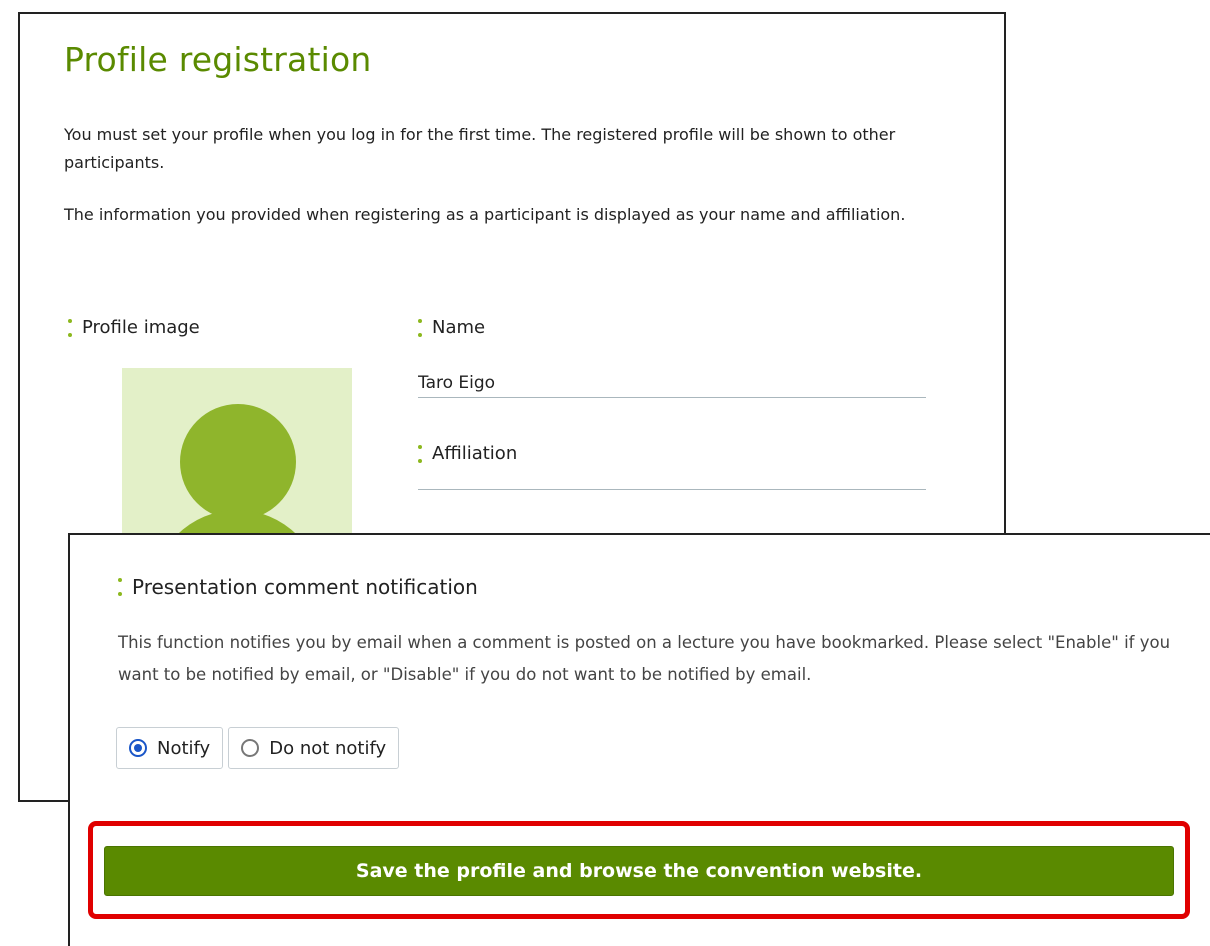  Describe the element at coordinates (672, 383) in the screenshot. I see `name-field` at that location.